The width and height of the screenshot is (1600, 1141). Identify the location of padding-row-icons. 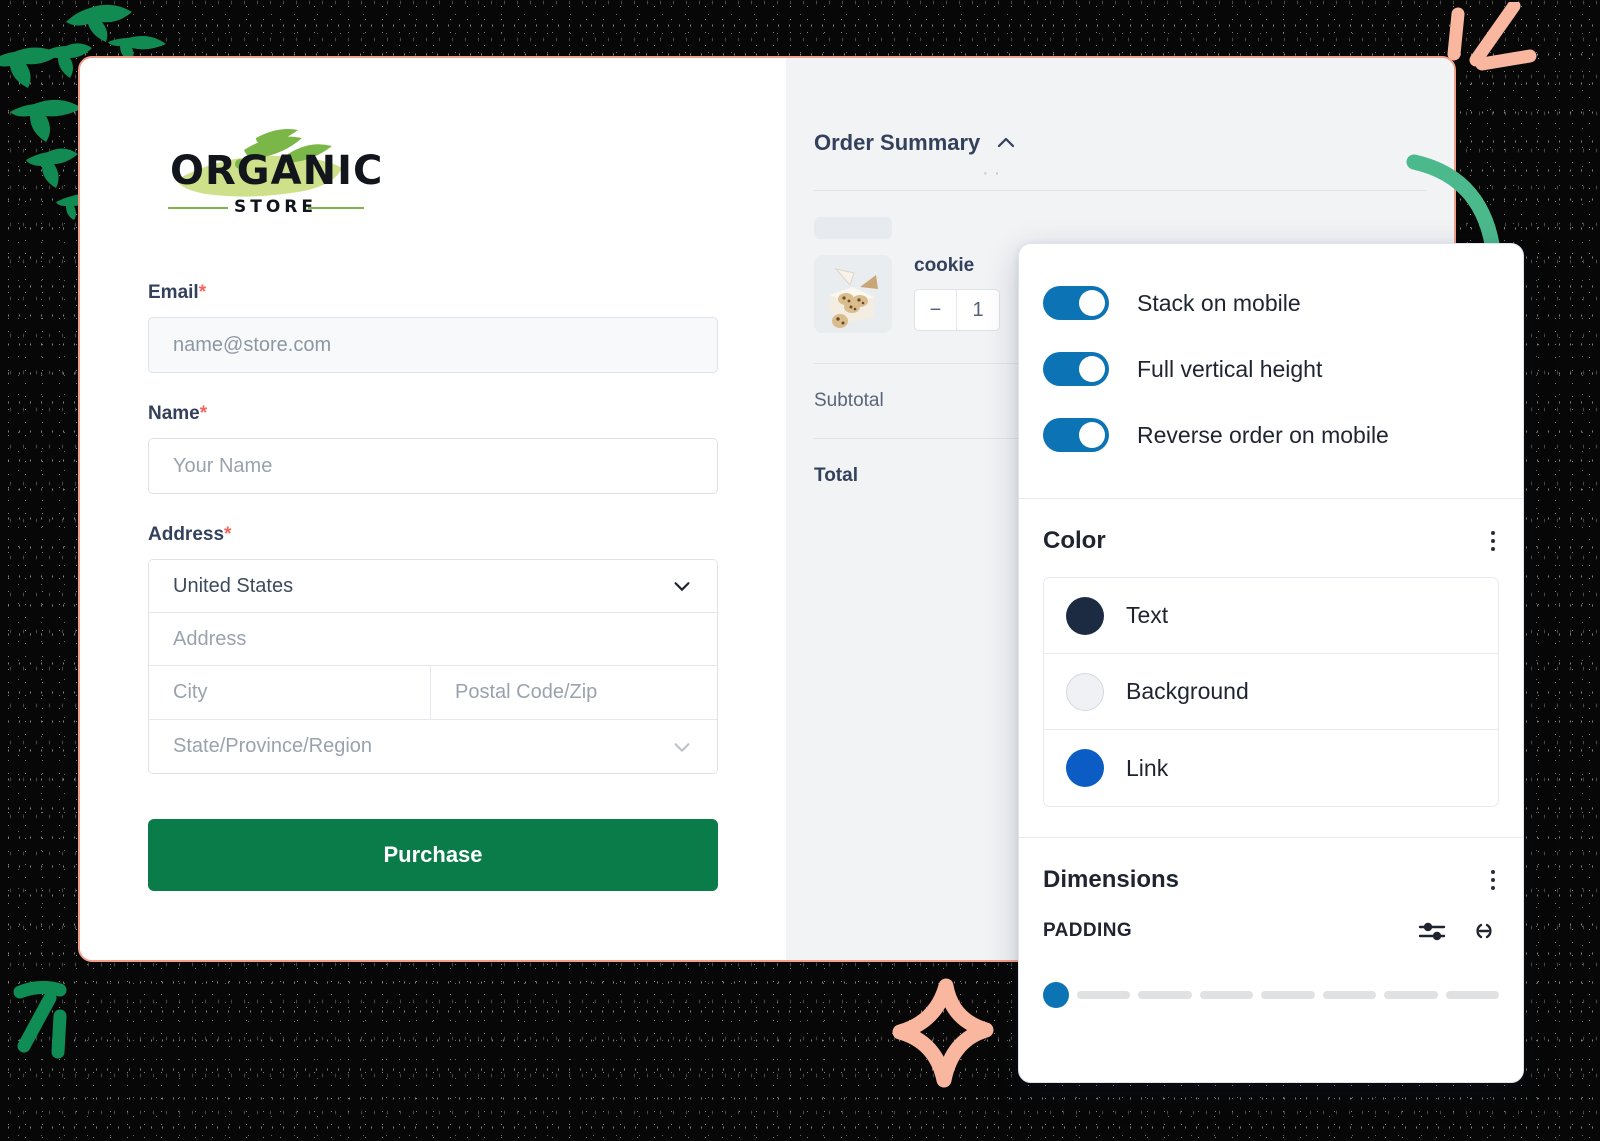
(1458, 931).